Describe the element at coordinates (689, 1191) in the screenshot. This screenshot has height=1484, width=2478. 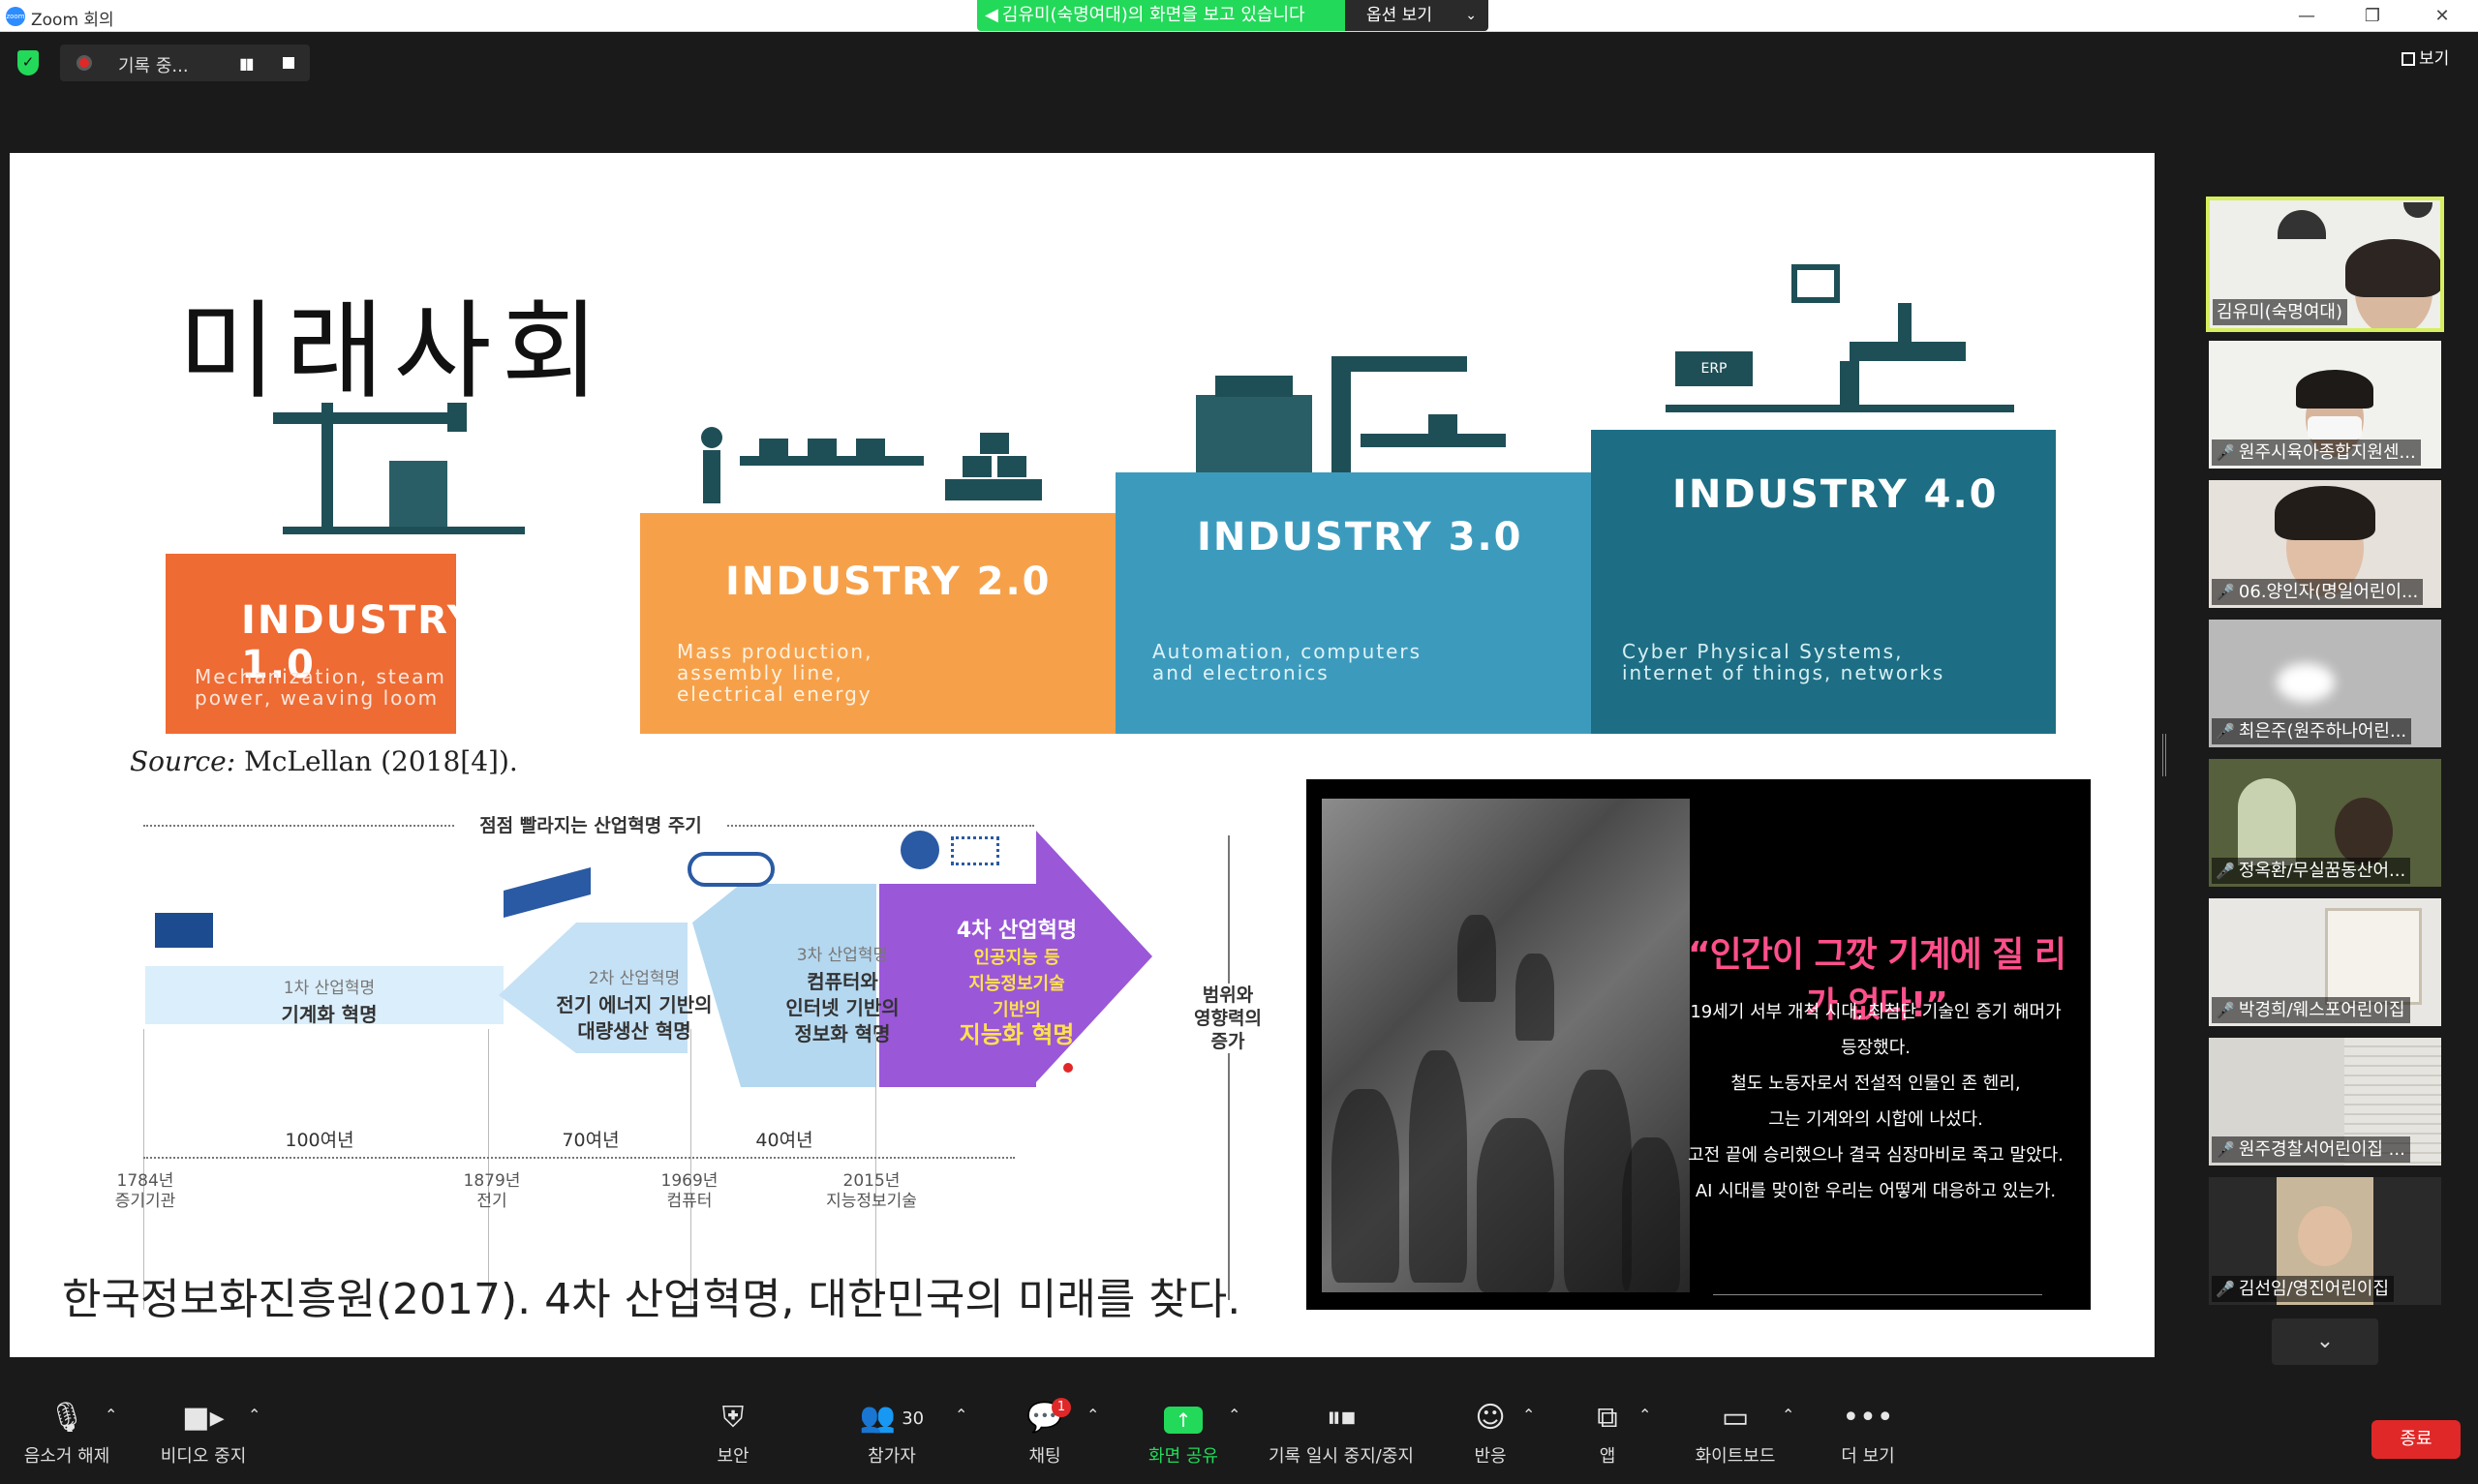
I see `year-3: 1969년 컴퓨터` at that location.